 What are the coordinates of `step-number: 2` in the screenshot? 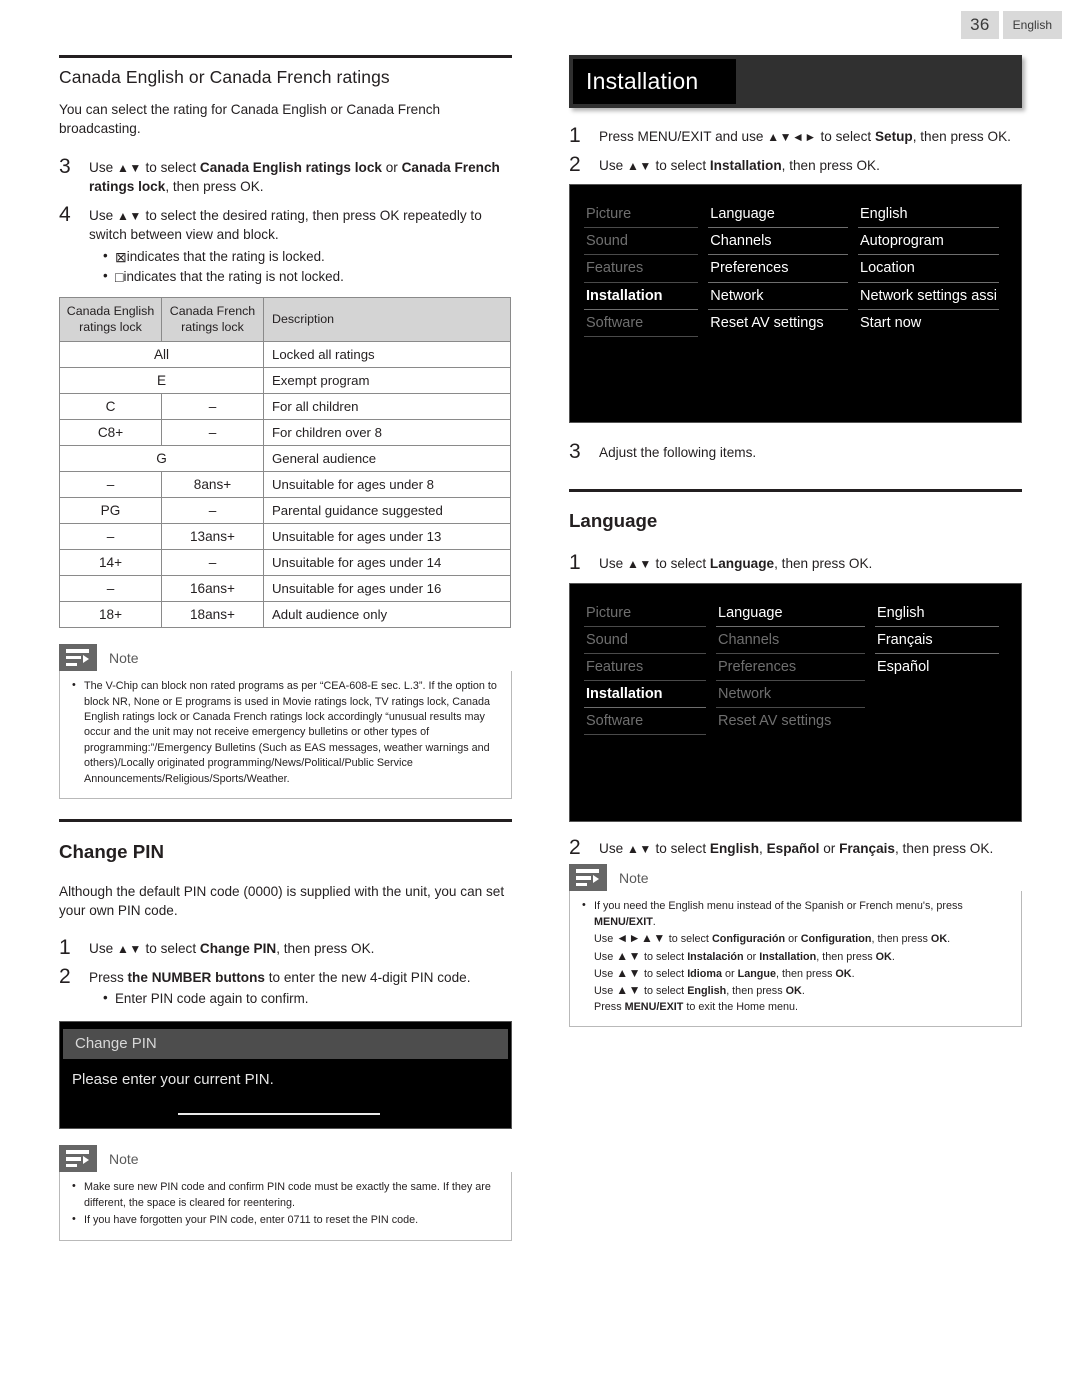 It's located at (575, 847).